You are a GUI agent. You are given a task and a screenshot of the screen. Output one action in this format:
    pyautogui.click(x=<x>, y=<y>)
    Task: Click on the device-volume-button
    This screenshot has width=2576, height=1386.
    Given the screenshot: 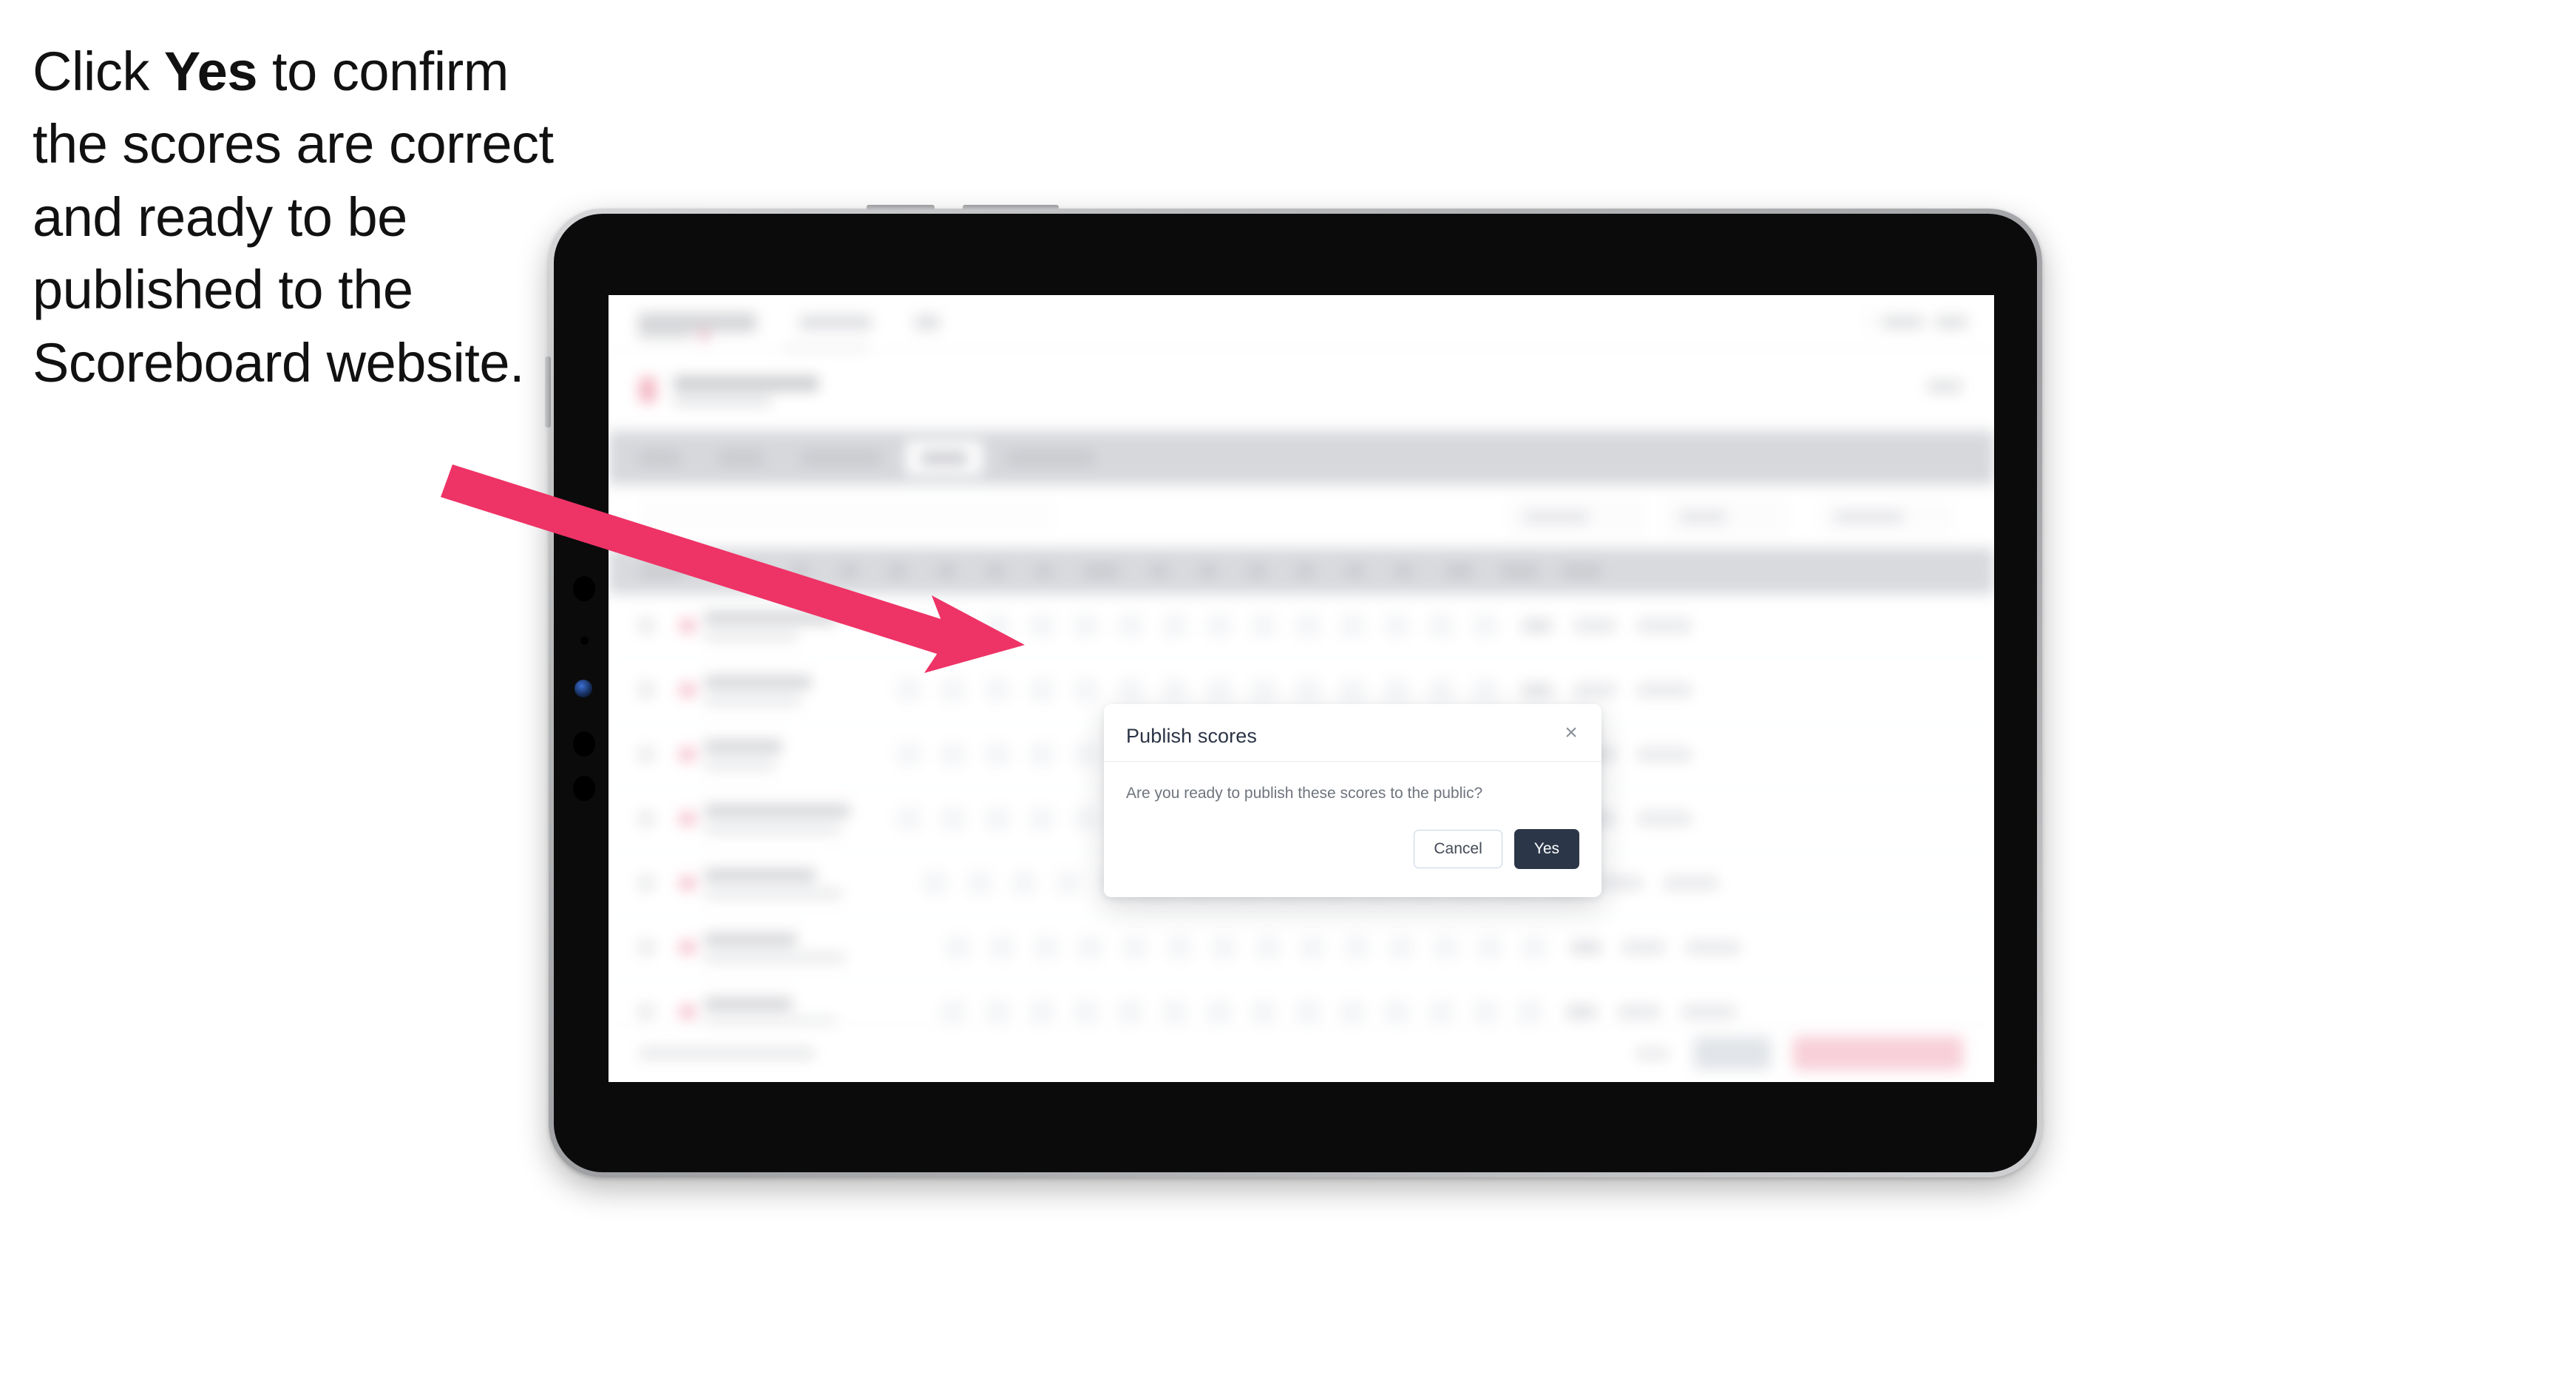 What is the action you would take?
    pyautogui.click(x=1011, y=208)
    